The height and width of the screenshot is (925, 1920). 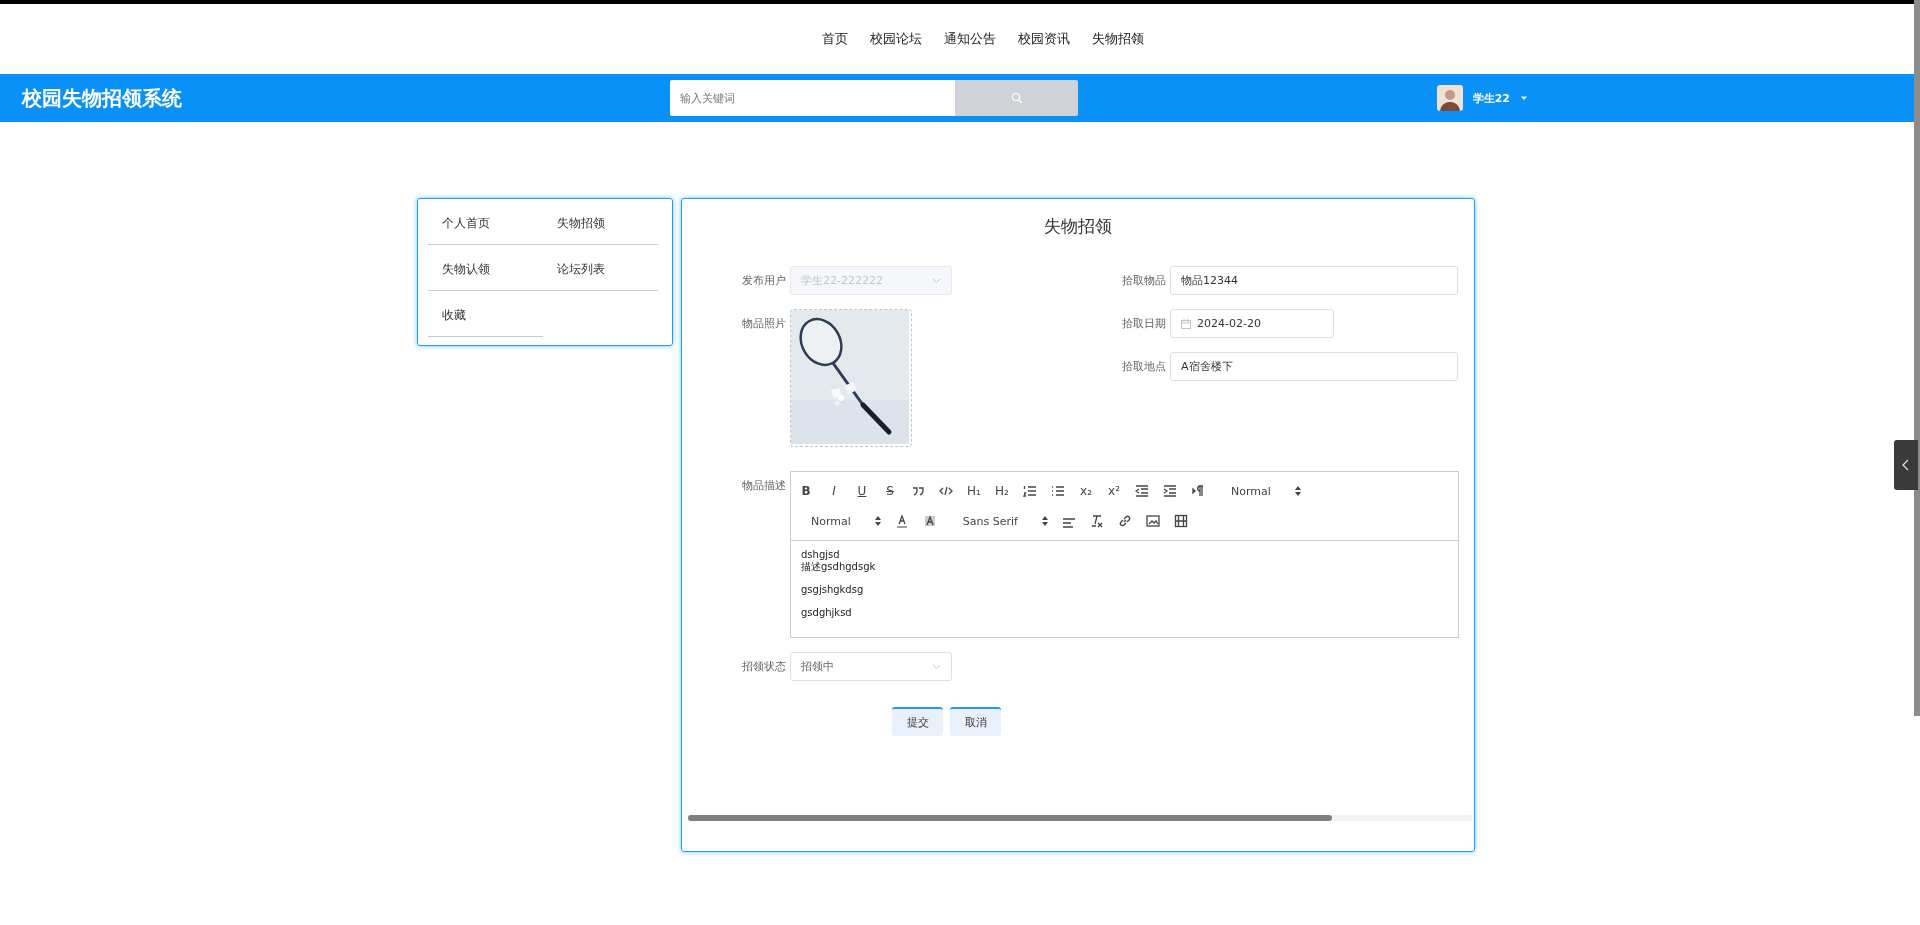 I want to click on chevron-left-icon, so click(x=1906, y=465).